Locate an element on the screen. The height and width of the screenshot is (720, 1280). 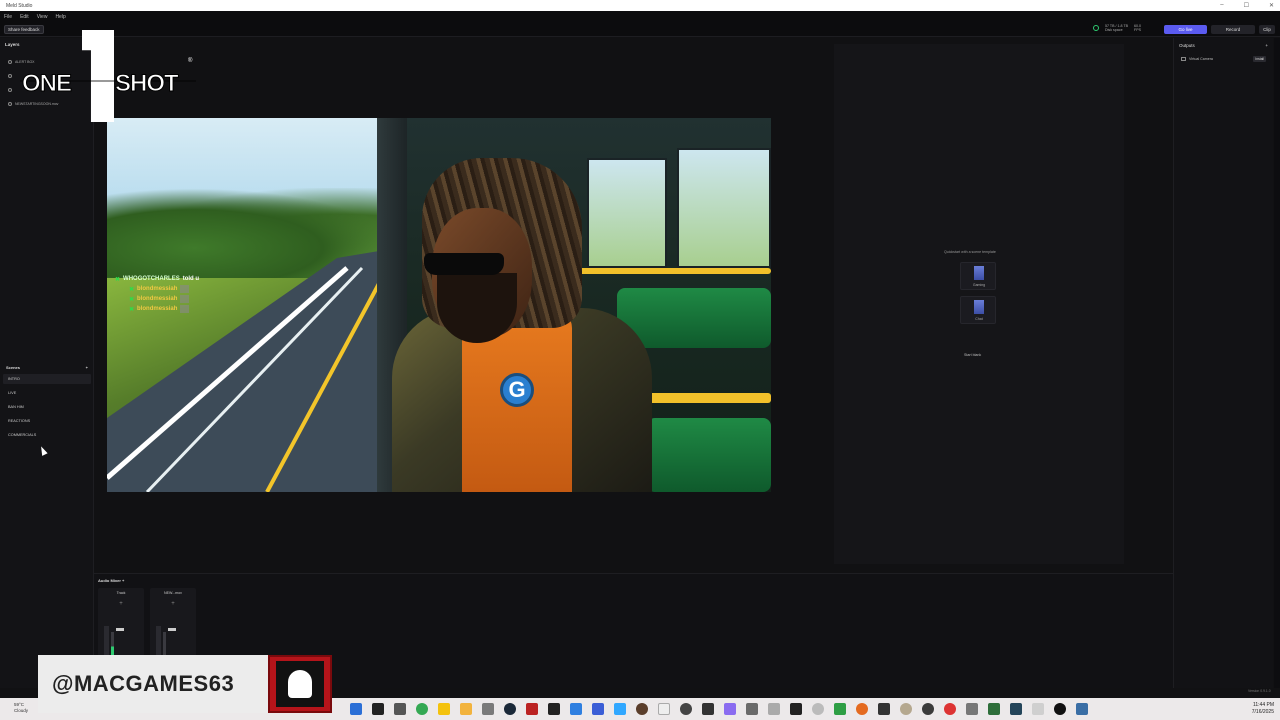
chrome-icon is located at coordinates (422, 709).